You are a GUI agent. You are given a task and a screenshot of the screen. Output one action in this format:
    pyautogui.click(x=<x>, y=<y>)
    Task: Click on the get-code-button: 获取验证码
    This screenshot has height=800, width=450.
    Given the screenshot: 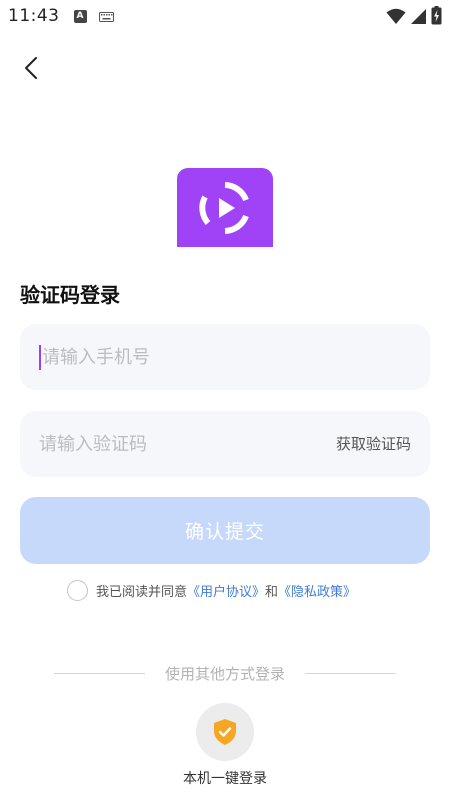 What is the action you would take?
    pyautogui.click(x=373, y=443)
    